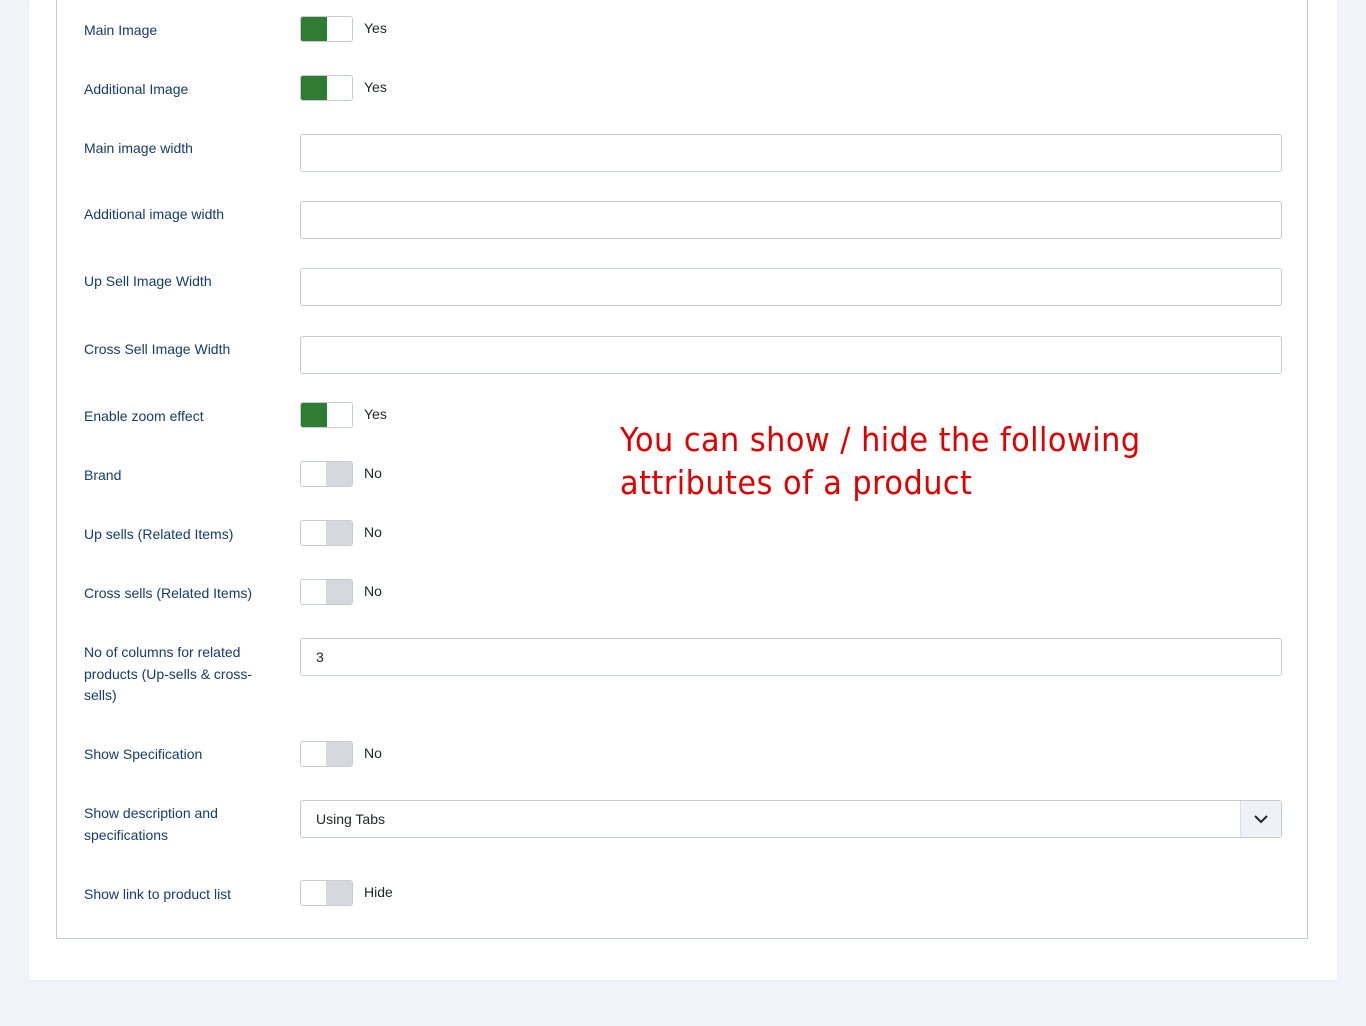 The image size is (1366, 1026). I want to click on enable-zoom-toggle, so click(326, 415).